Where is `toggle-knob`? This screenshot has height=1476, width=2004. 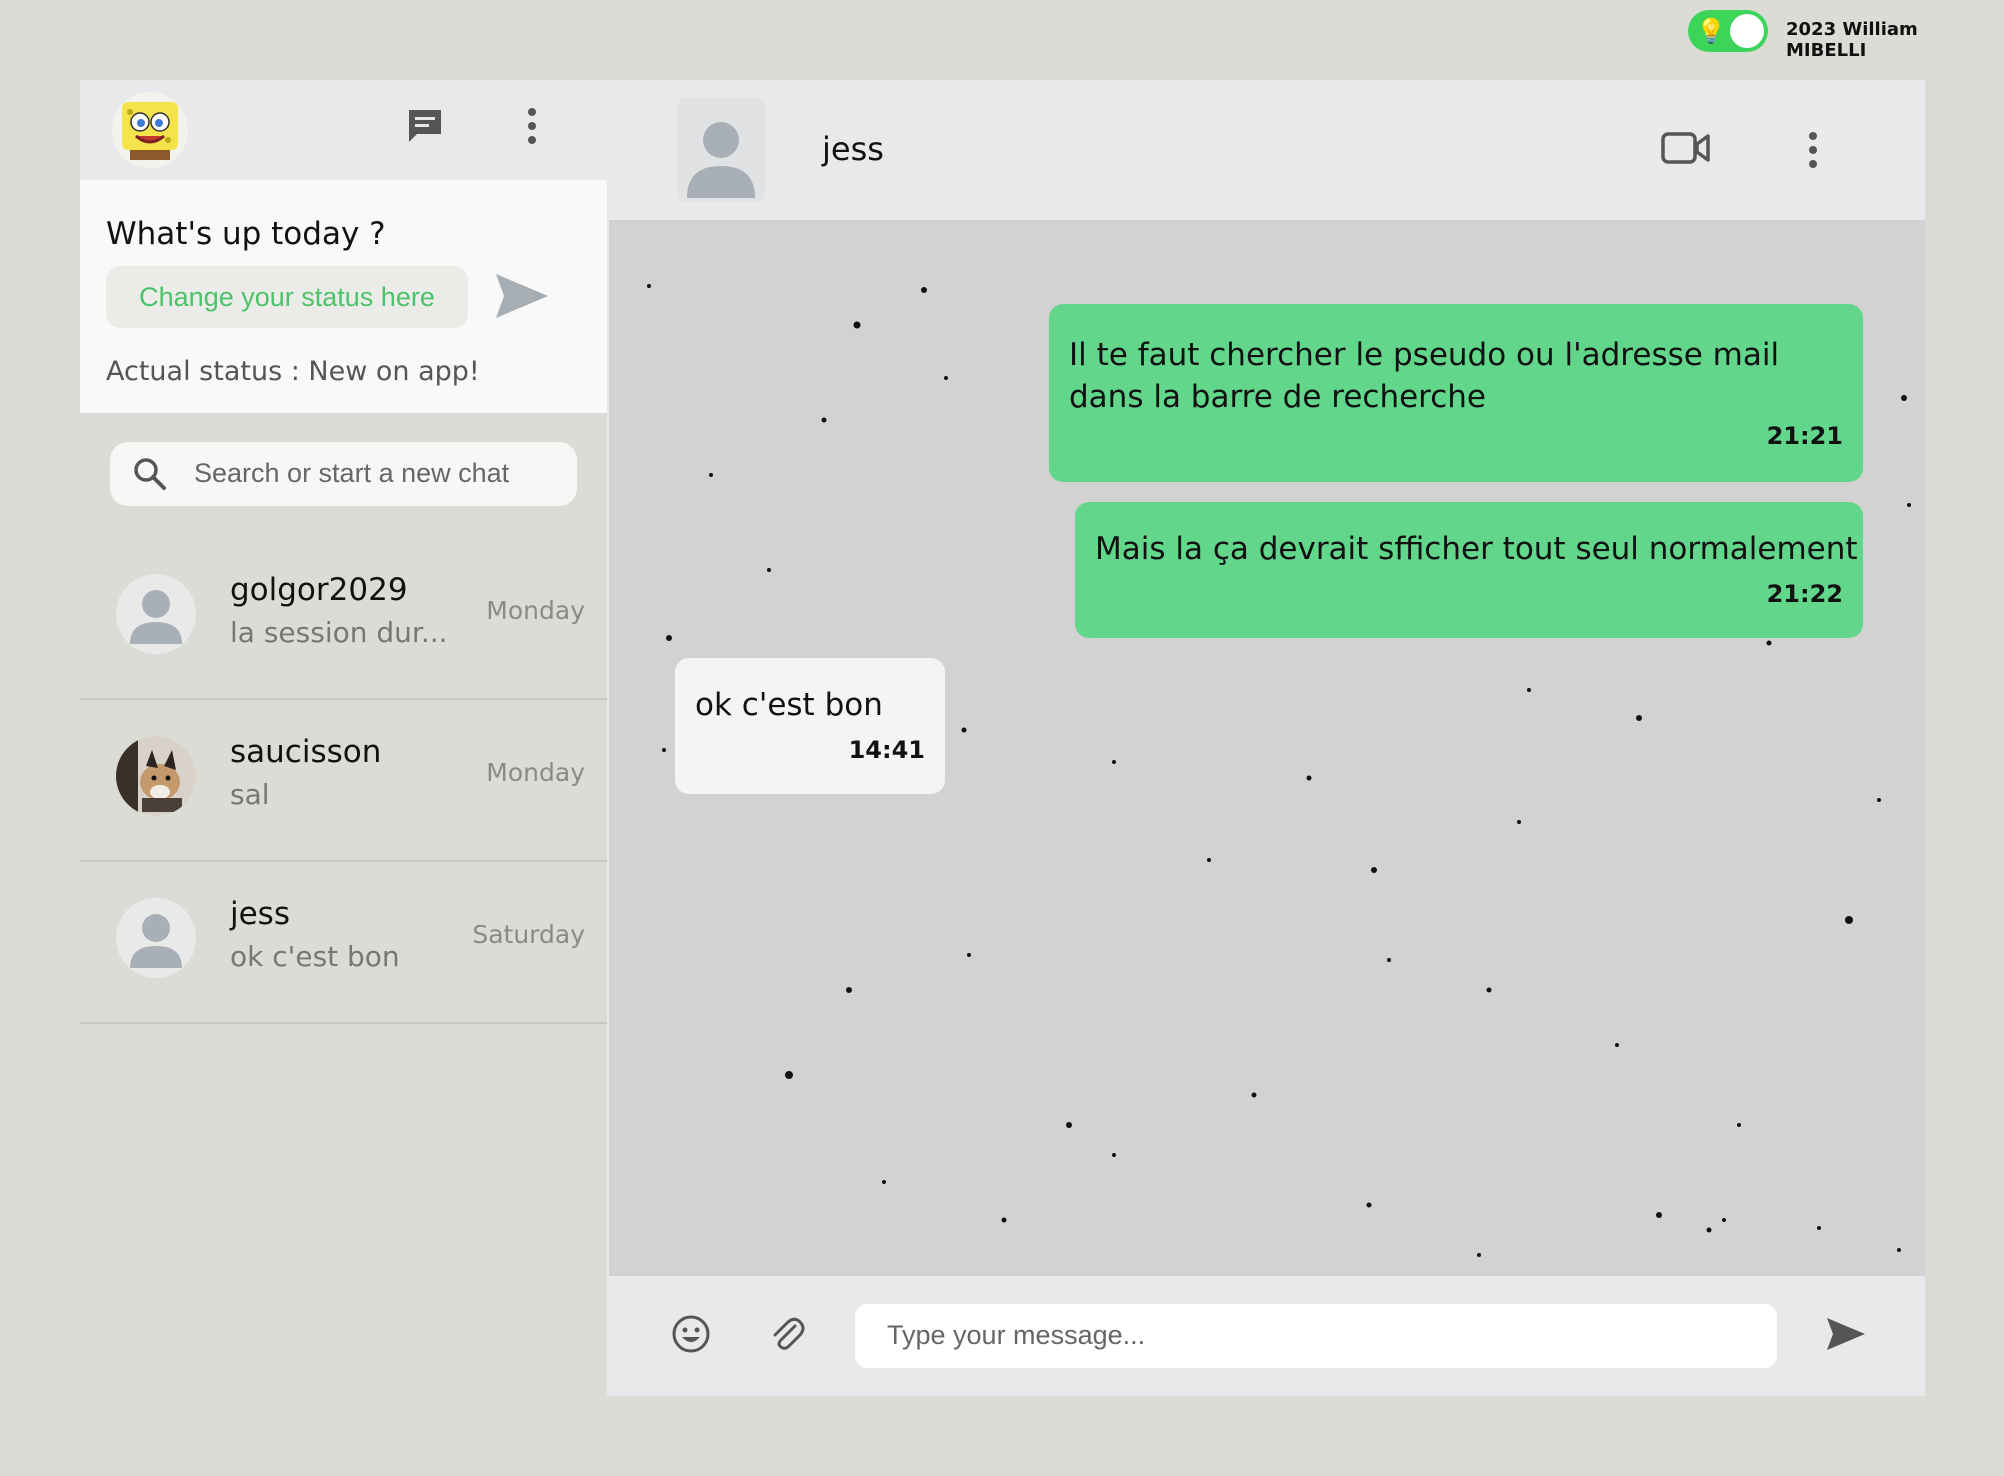
toggle-knob is located at coordinates (1747, 31).